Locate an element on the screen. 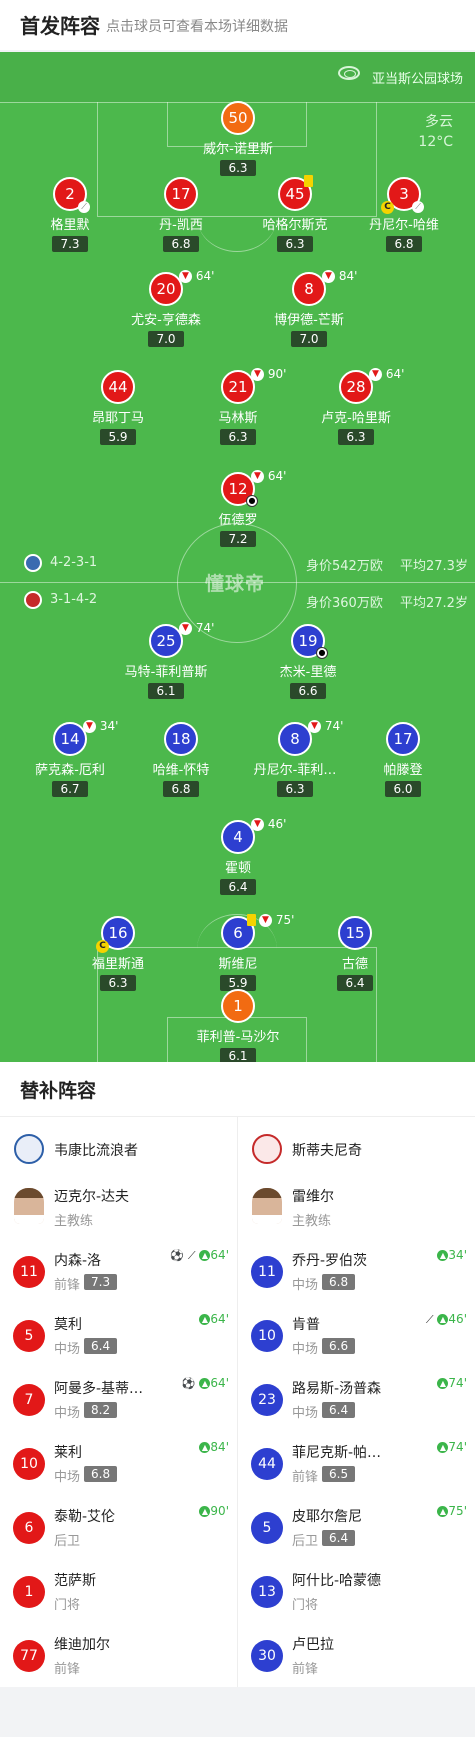 The height and width of the screenshot is (1737, 475). captain-icon: C is located at coordinates (387, 207).